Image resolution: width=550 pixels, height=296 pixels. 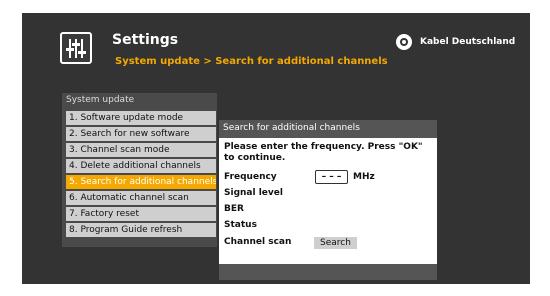 What do you see at coordinates (364, 177) in the screenshot?
I see `frequency-unit: MHz` at bounding box center [364, 177].